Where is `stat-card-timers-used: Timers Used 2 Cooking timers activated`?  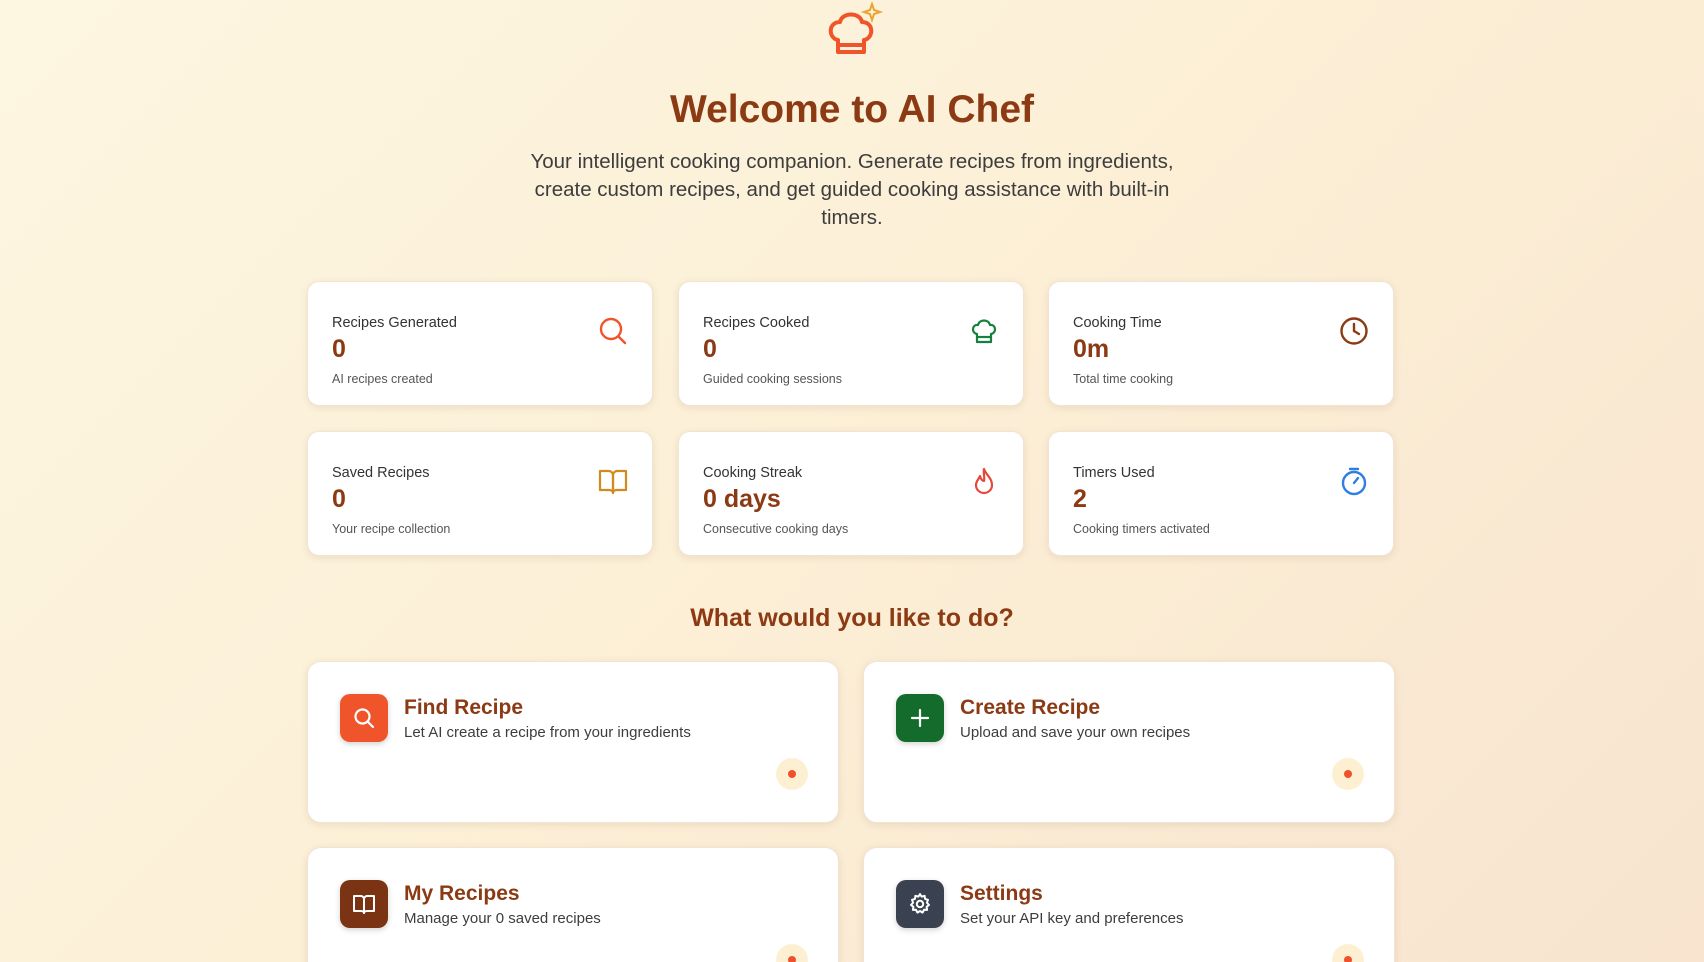
stat-card-timers-used: Timers Used 2 Cooking timers activated is located at coordinates (1221, 493).